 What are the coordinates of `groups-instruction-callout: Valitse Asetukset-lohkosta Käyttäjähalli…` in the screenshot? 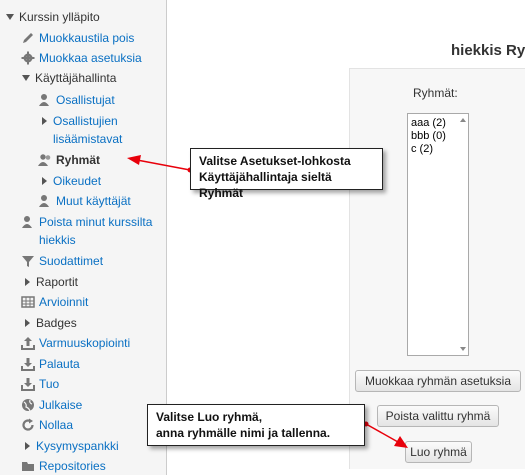 It's located at (286, 174).